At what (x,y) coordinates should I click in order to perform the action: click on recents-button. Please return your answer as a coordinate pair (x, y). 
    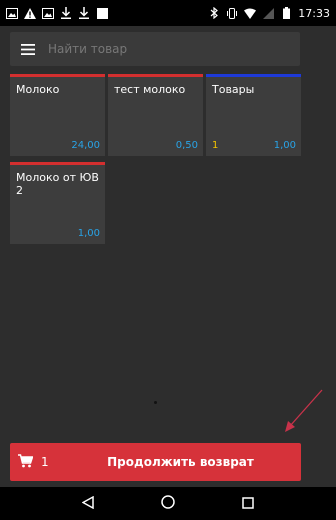
    Looking at the image, I should click on (248, 504).